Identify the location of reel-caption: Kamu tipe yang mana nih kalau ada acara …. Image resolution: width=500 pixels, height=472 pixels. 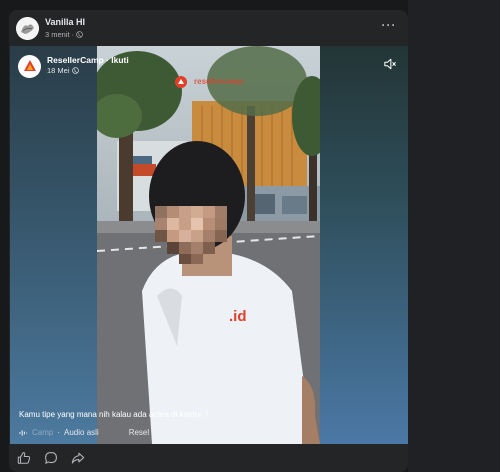
(114, 414).